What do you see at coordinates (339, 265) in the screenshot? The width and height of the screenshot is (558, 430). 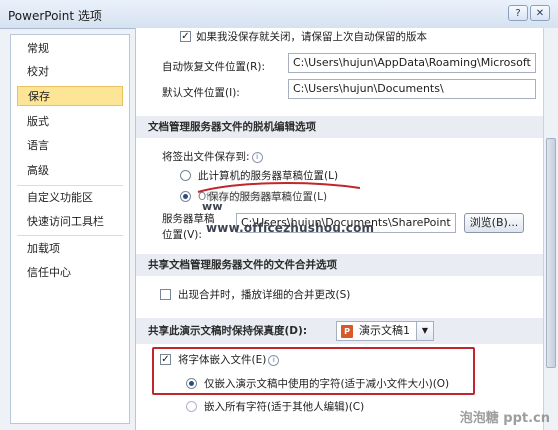 I see `merge-options-heading: 共享文档管理服务器文件的文件合并选项` at bounding box center [339, 265].